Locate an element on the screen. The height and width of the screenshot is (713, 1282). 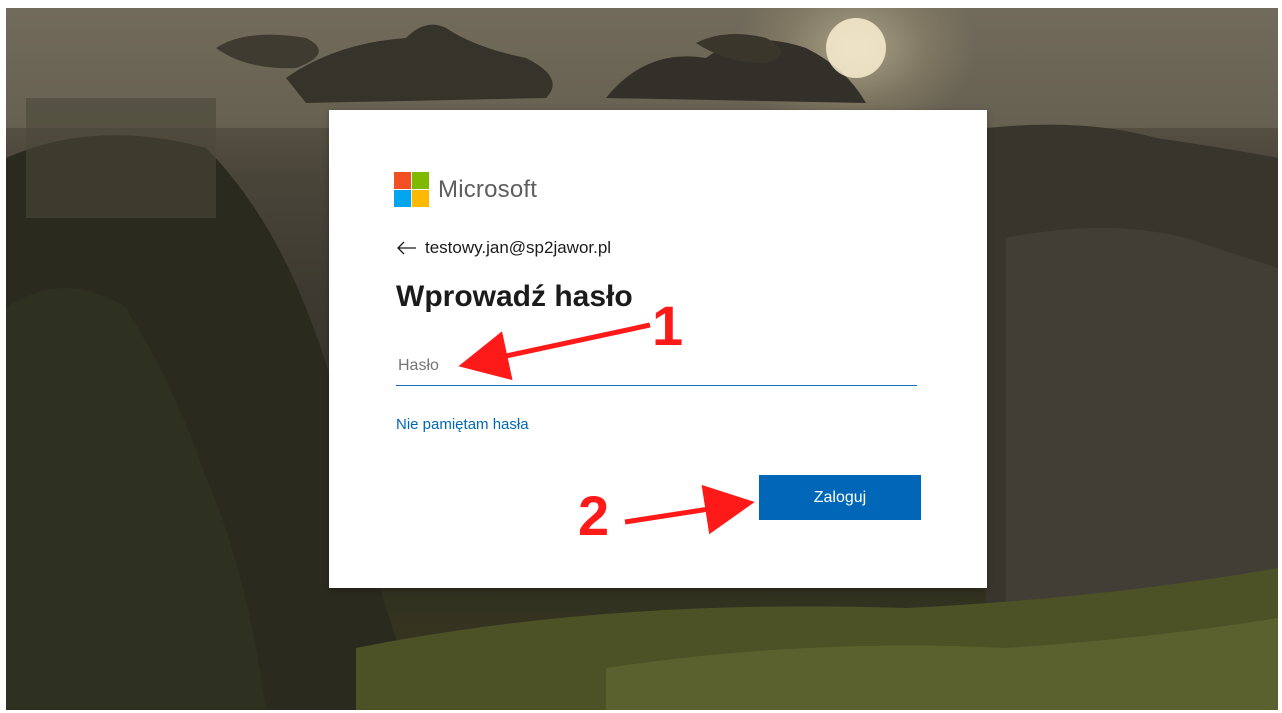
annotation-step-1: 1 is located at coordinates (668, 325).